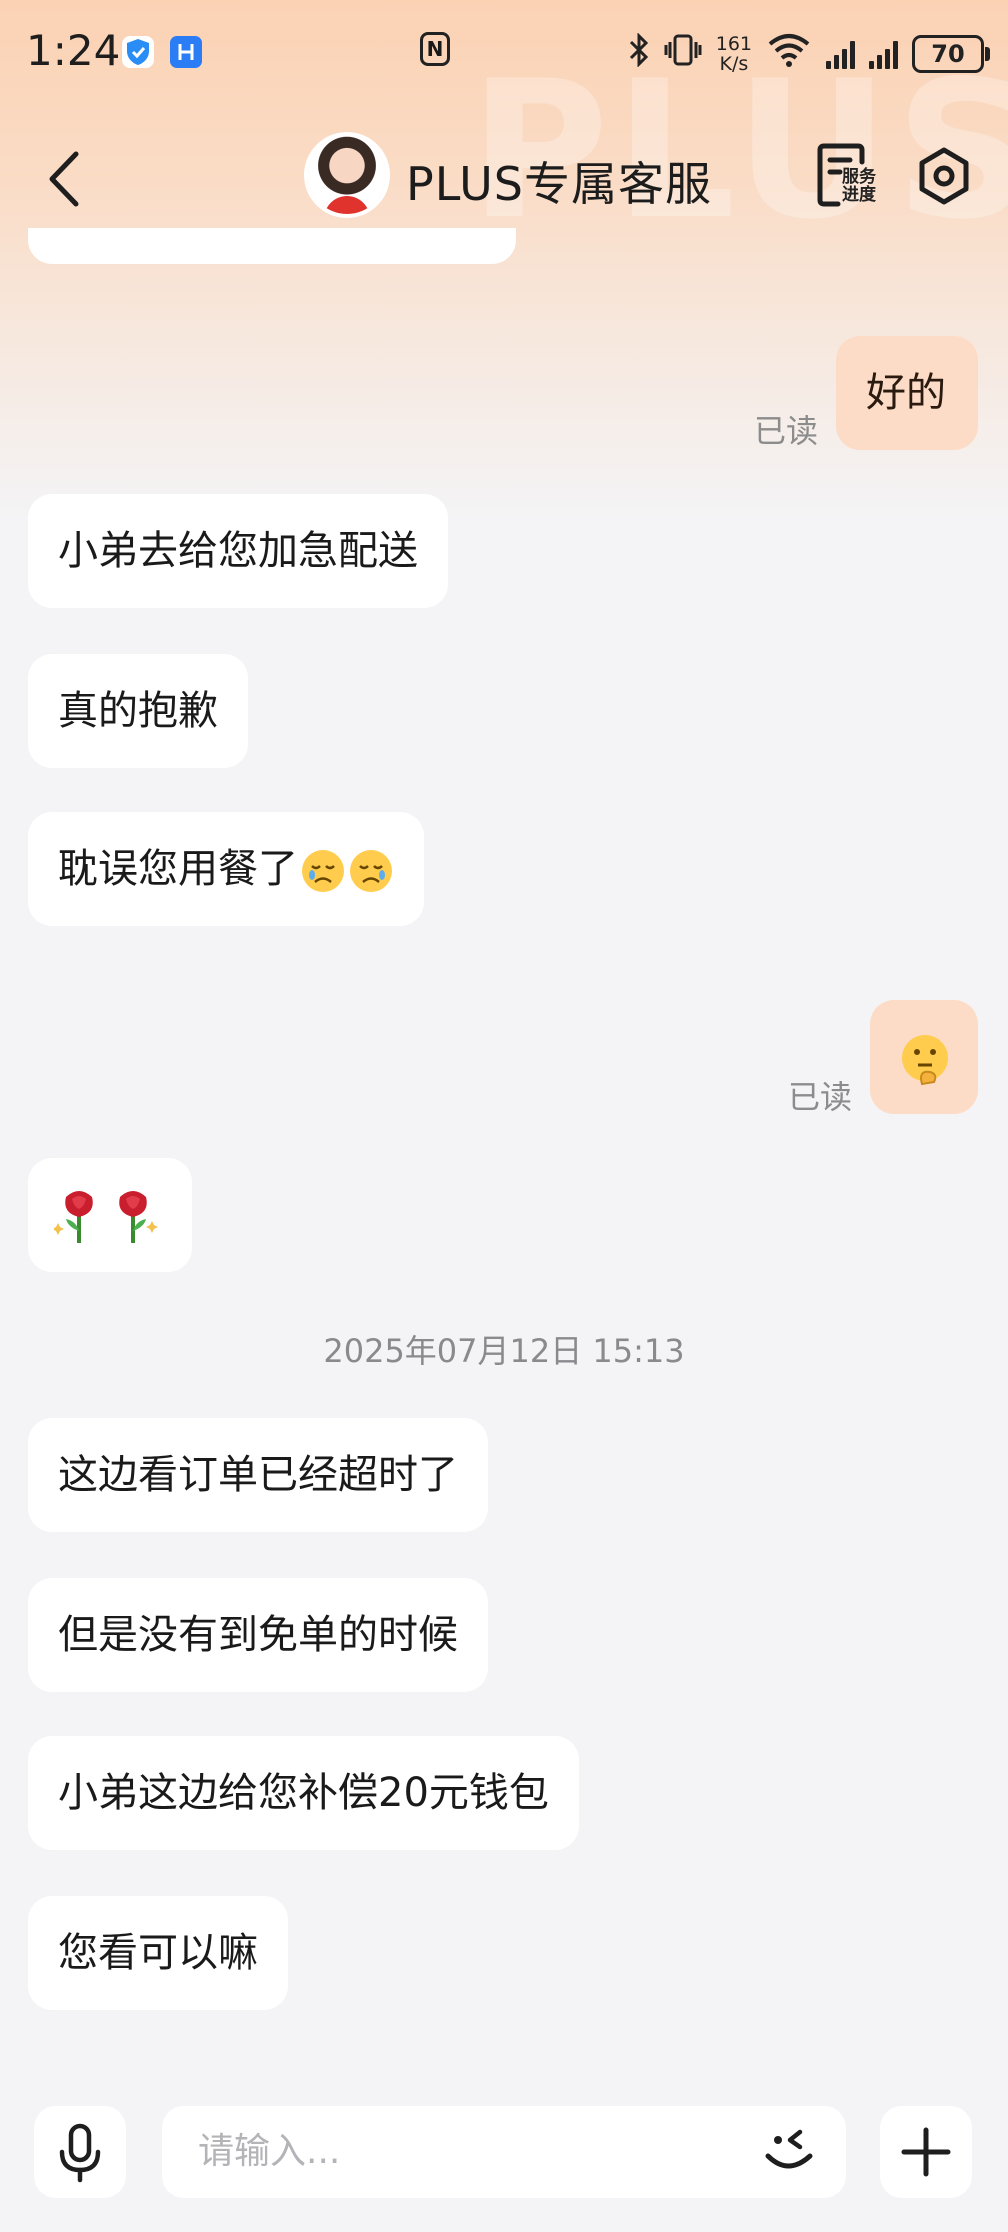 Image resolution: width=1008 pixels, height=2232 pixels. I want to click on previous-card-edge, so click(272, 246).